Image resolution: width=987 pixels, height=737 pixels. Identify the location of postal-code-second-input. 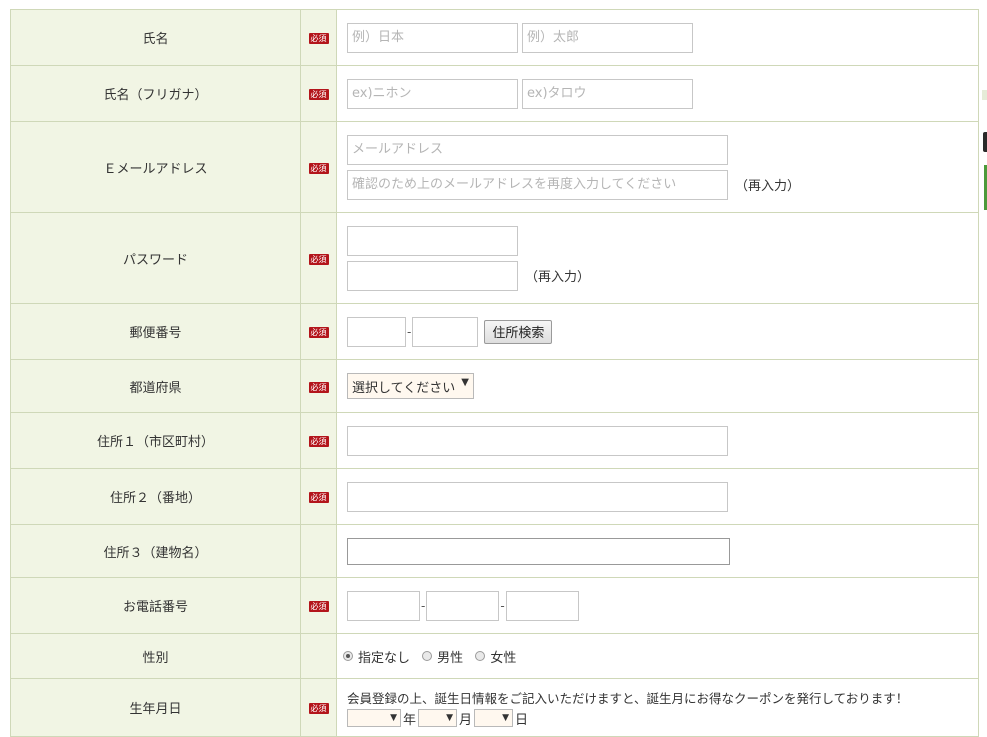
(445, 331).